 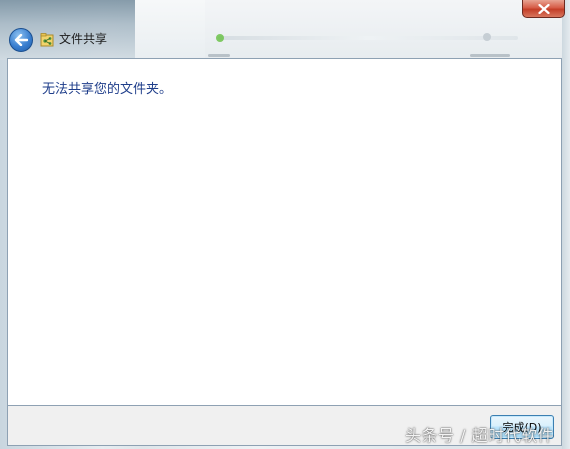 What do you see at coordinates (387, 30) in the screenshot?
I see `glass-background-right` at bounding box center [387, 30].